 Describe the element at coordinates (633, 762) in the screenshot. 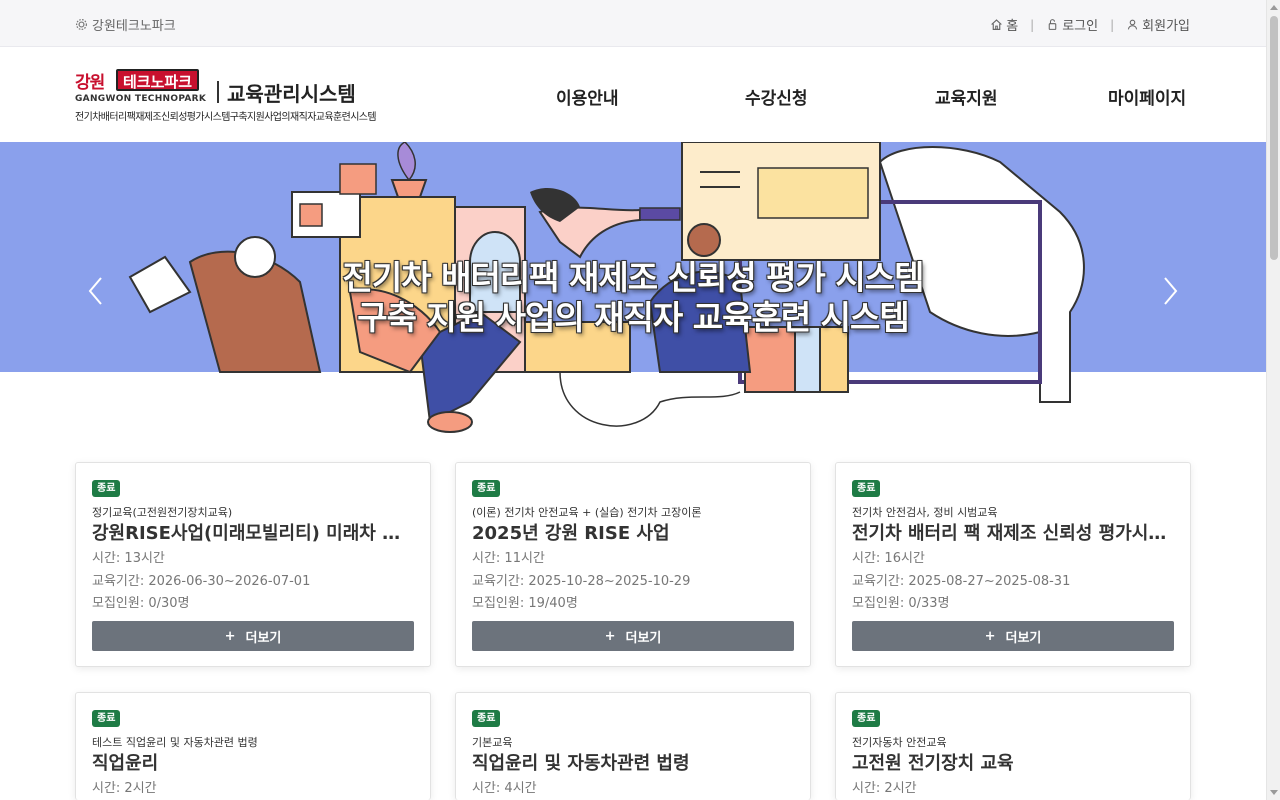

I see `course-title: 직업윤리 및 자동차관련 법령` at that location.